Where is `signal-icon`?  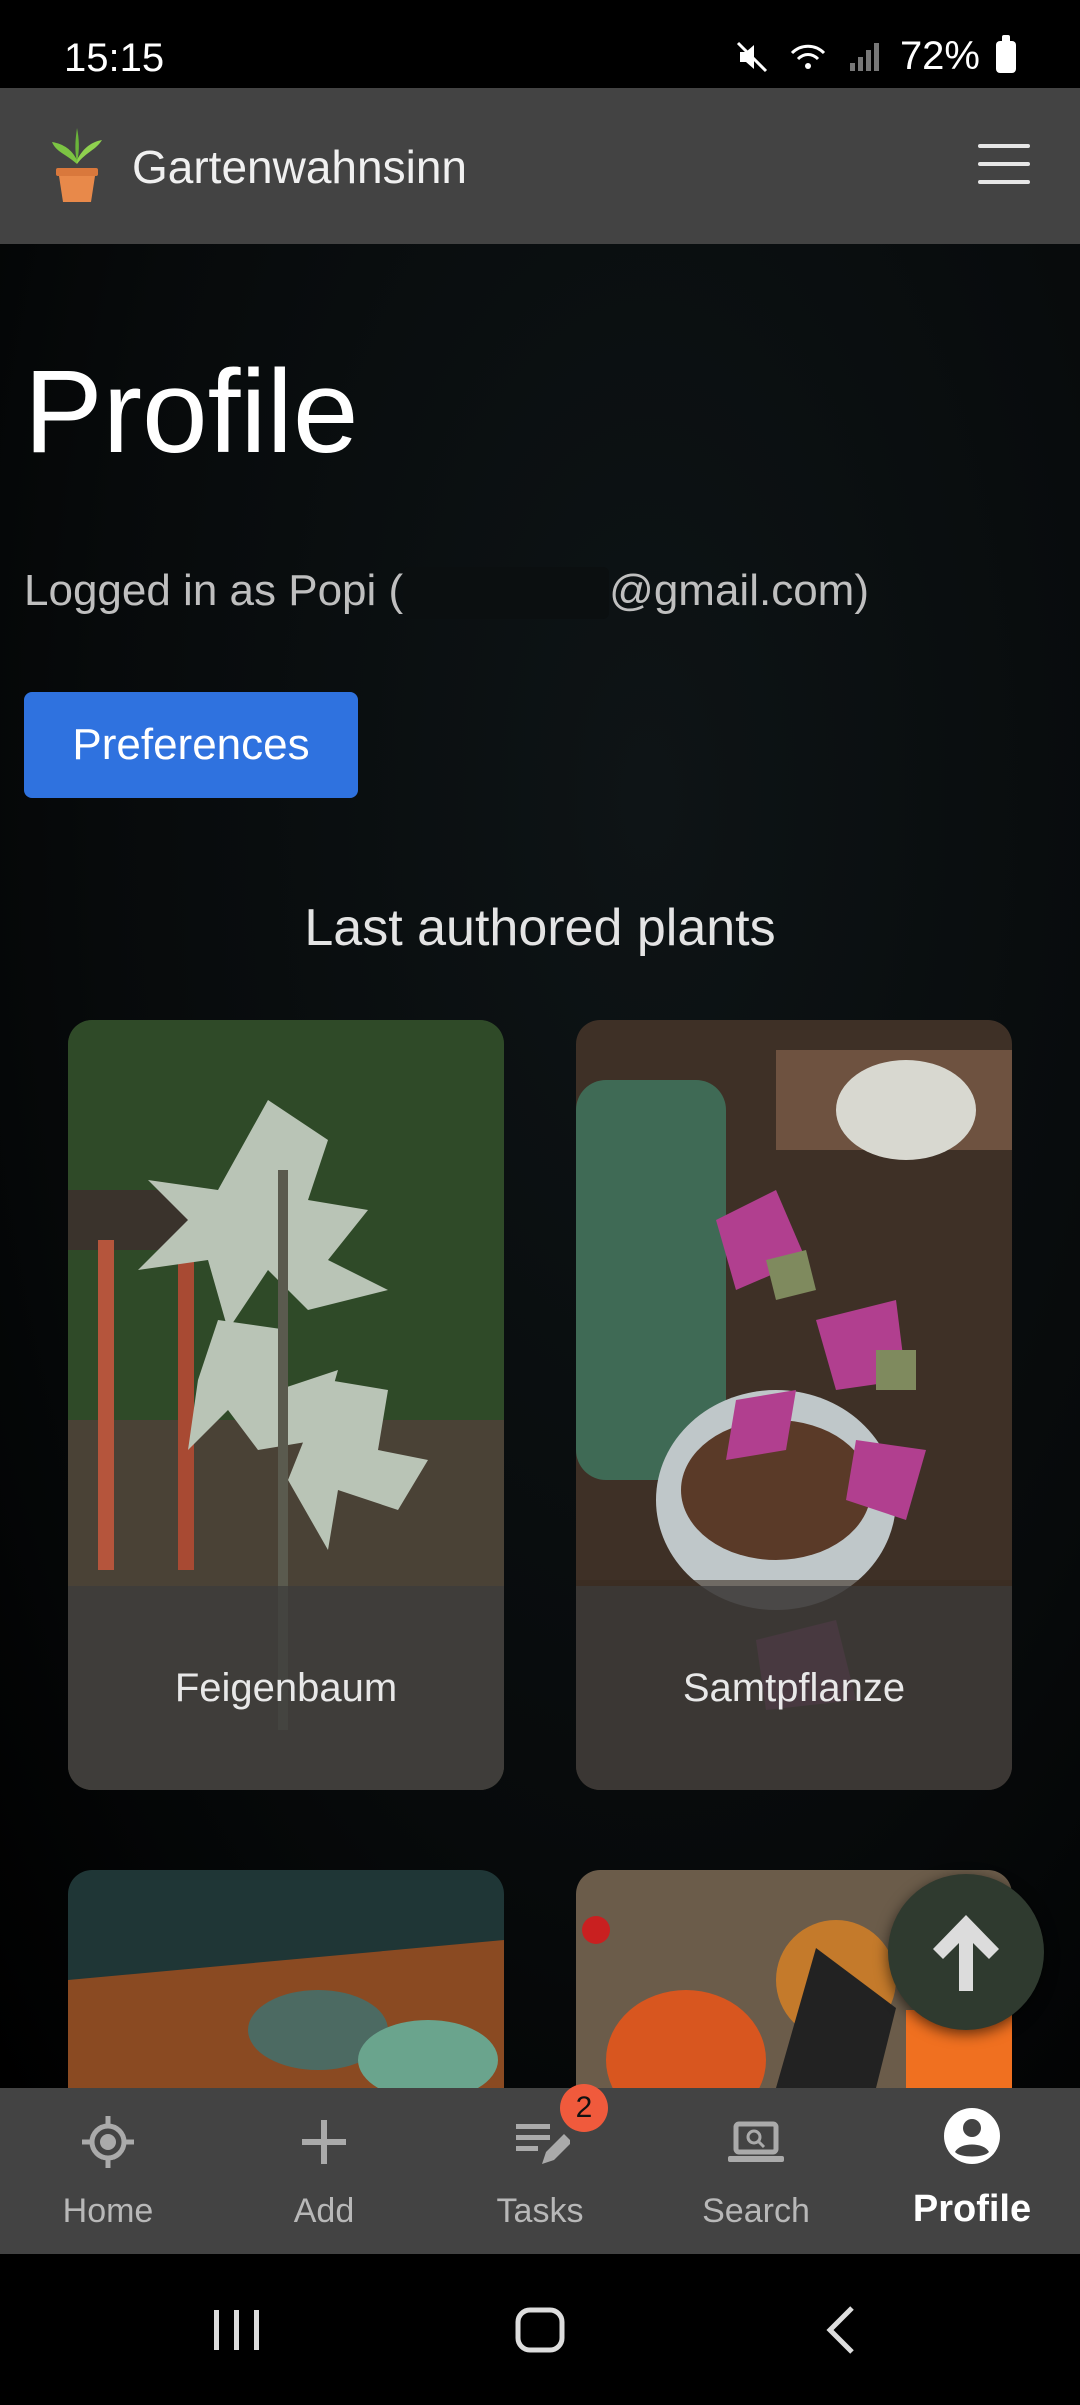 signal-icon is located at coordinates (864, 56).